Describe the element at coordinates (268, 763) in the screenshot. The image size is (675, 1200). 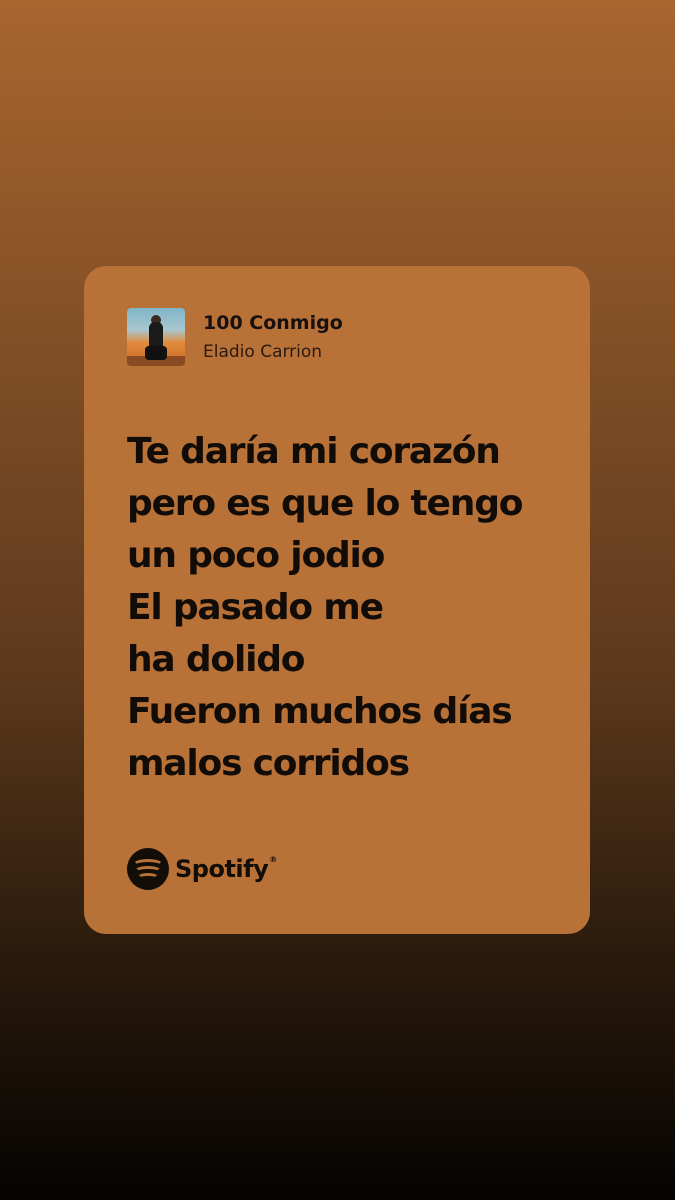
I see `lyric-line: malos corridos` at that location.